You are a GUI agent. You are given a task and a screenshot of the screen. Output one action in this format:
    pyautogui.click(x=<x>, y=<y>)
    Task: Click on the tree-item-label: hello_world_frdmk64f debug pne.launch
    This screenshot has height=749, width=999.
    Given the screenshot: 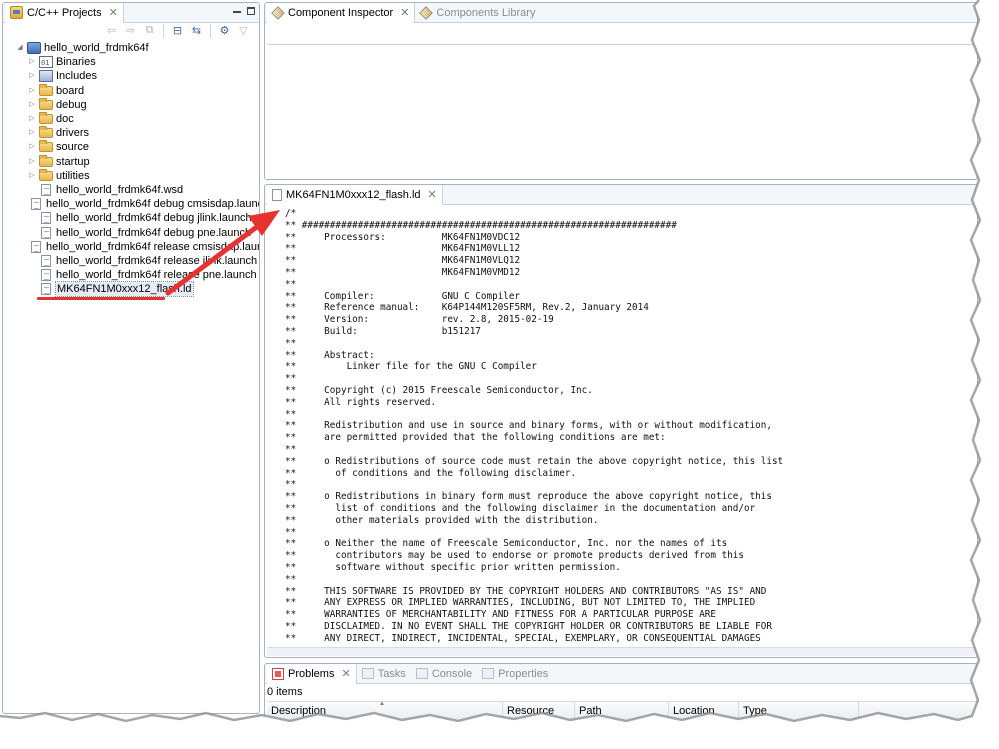 What is the action you would take?
    pyautogui.click(x=154, y=232)
    